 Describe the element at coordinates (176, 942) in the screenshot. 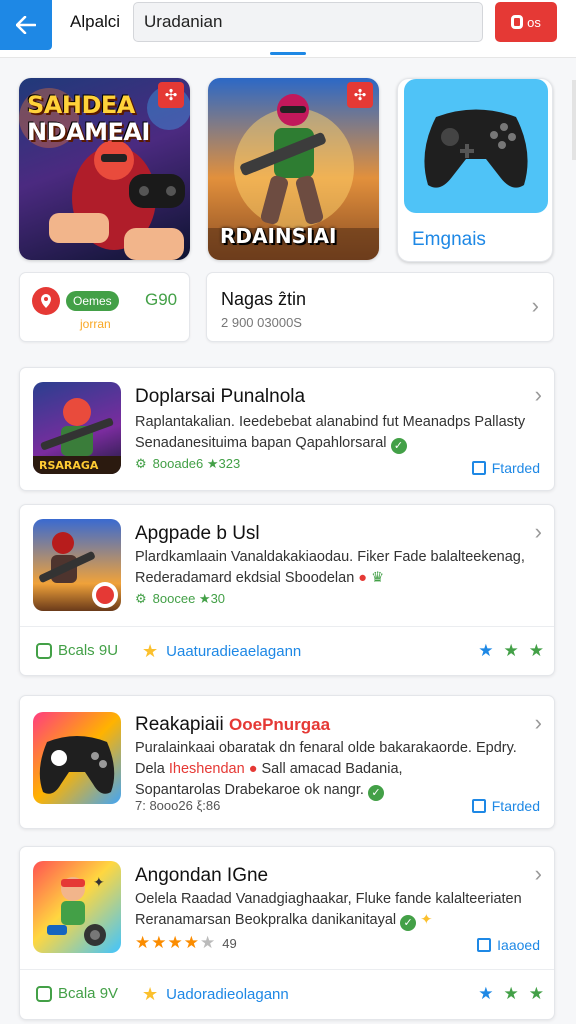

I see `rating-stars-icon: ★★★★★` at that location.